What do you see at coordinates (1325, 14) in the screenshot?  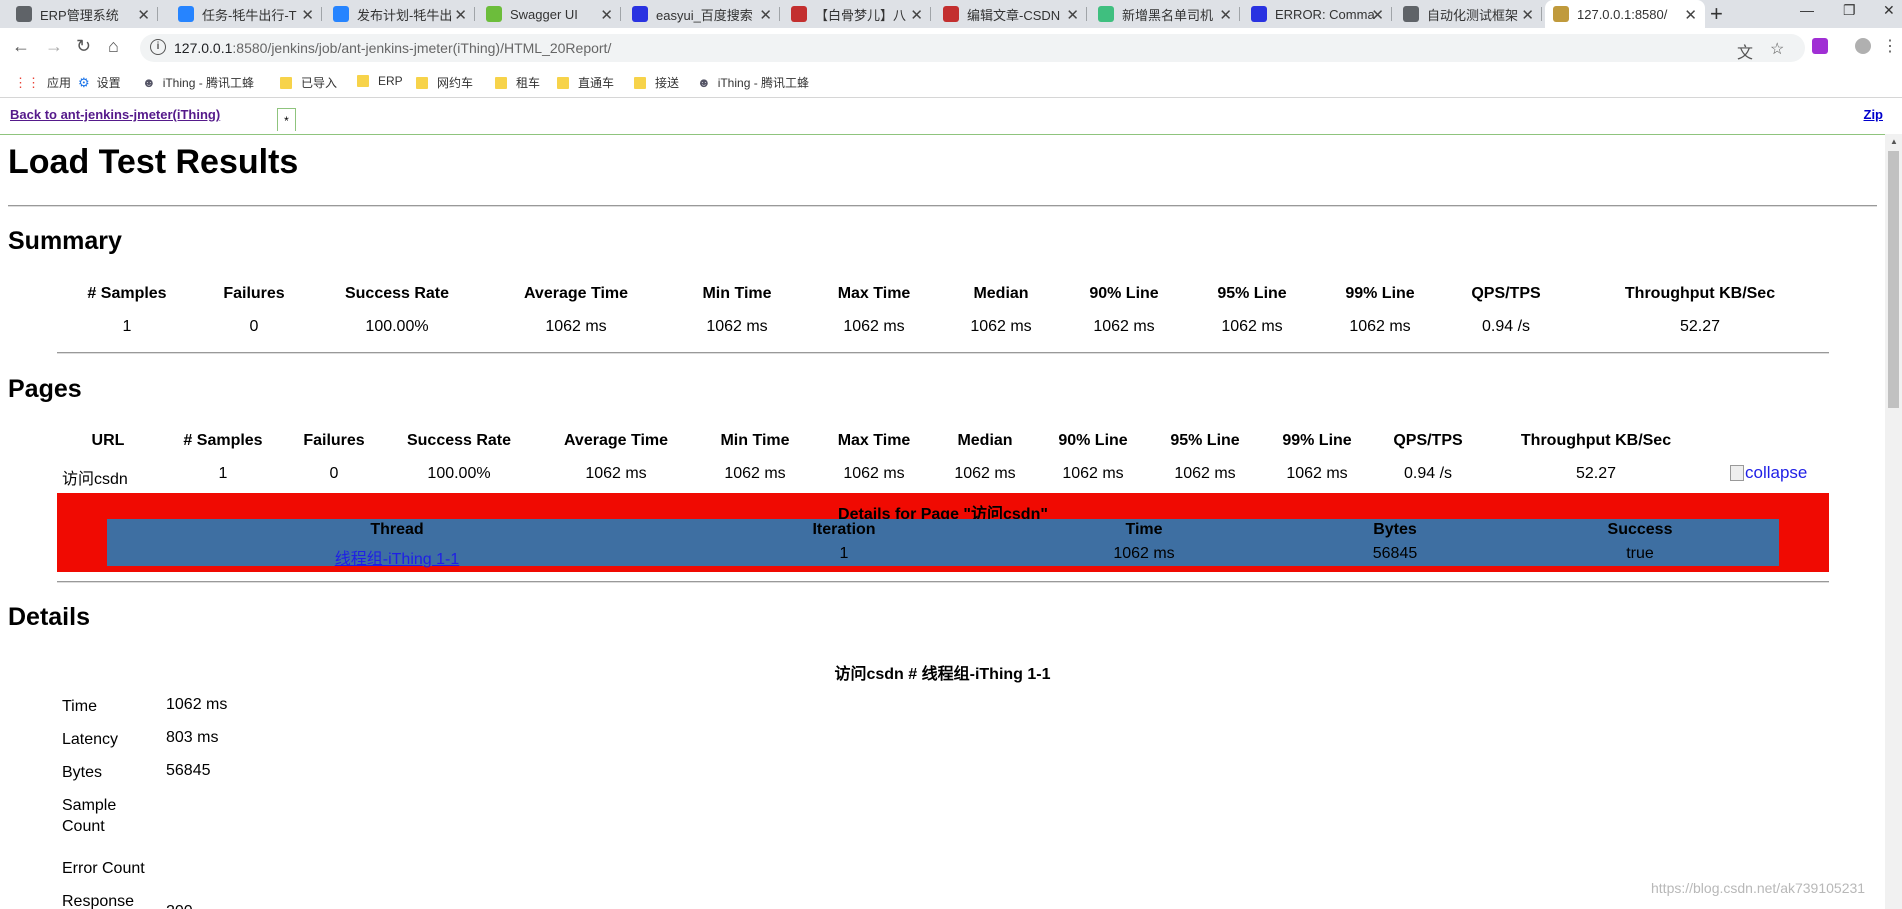 I see `tab-title: ERROR: Comma` at bounding box center [1325, 14].